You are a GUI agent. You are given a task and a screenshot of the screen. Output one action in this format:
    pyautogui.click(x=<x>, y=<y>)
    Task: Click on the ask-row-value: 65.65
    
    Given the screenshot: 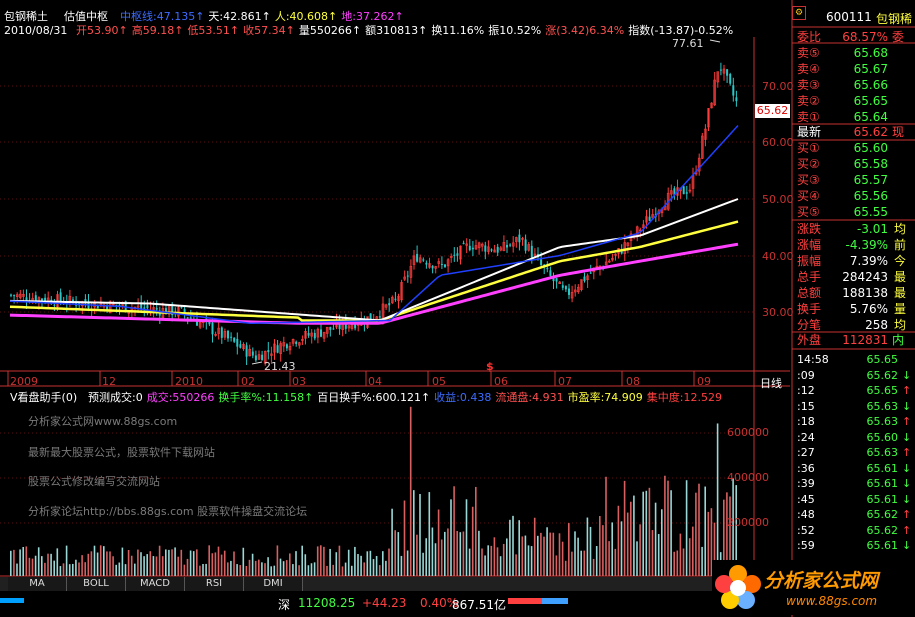 What is the action you would take?
    pyautogui.click(x=870, y=101)
    